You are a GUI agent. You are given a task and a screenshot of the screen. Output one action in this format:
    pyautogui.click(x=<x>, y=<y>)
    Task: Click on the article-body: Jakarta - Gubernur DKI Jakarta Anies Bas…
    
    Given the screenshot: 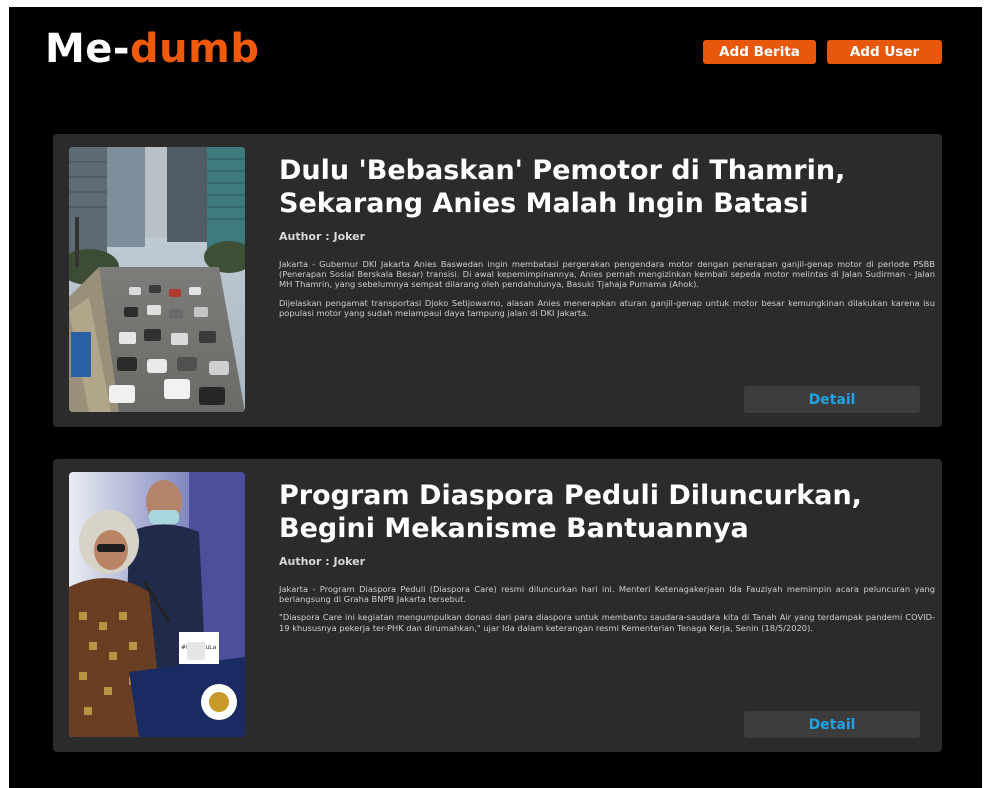 What is the action you would take?
    pyautogui.click(x=607, y=292)
    